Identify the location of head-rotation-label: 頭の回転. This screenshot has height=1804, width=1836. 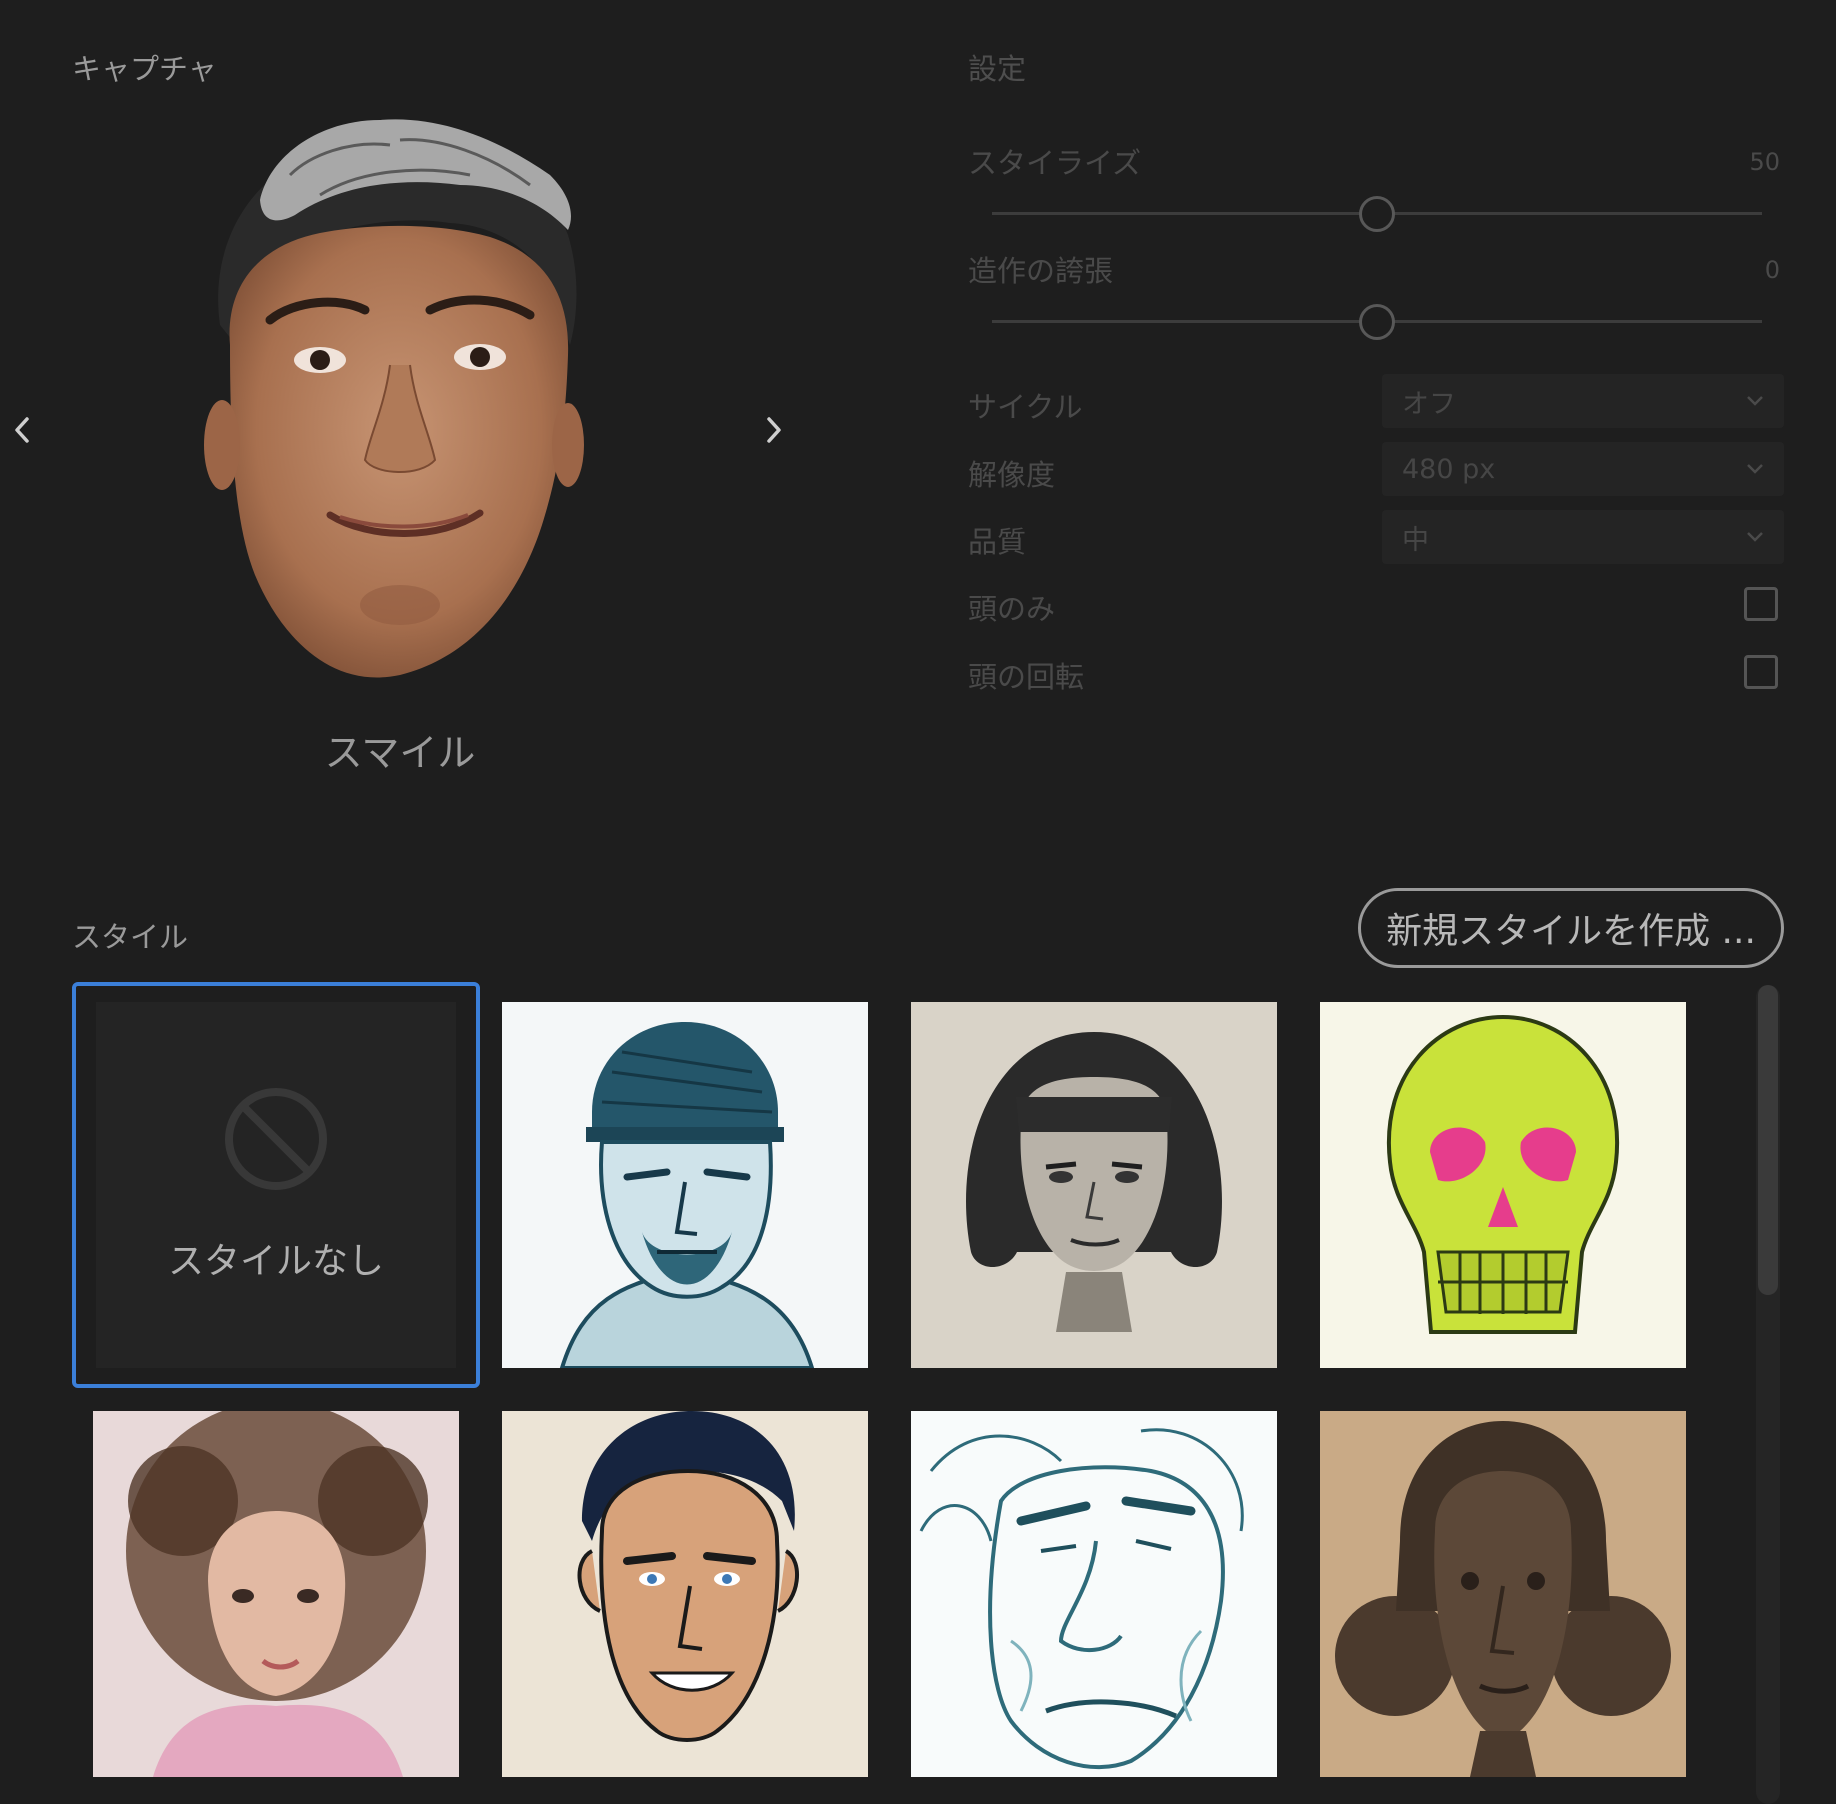
(1026, 677).